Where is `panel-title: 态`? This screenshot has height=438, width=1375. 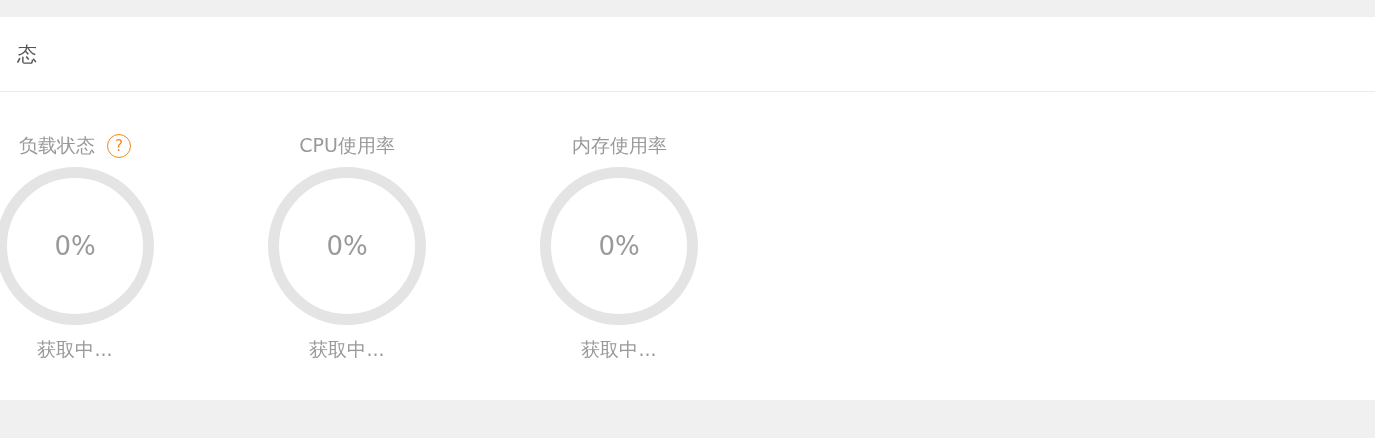 panel-title: 态 is located at coordinates (27, 54).